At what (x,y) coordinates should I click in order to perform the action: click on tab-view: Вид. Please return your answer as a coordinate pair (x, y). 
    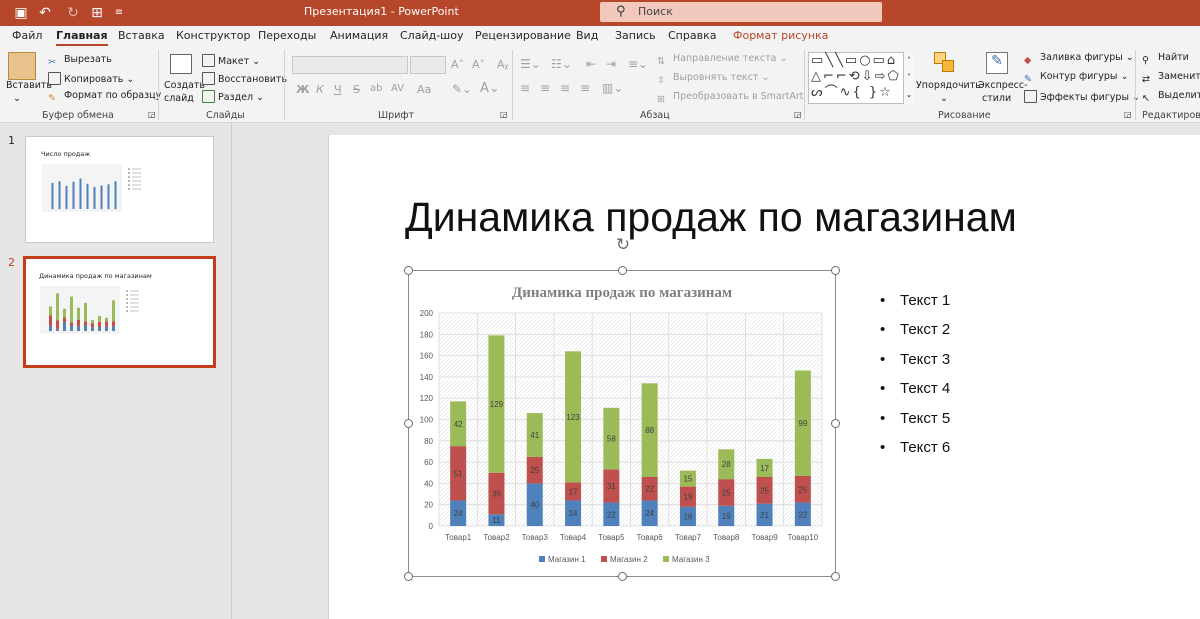
    Looking at the image, I should click on (587, 35).